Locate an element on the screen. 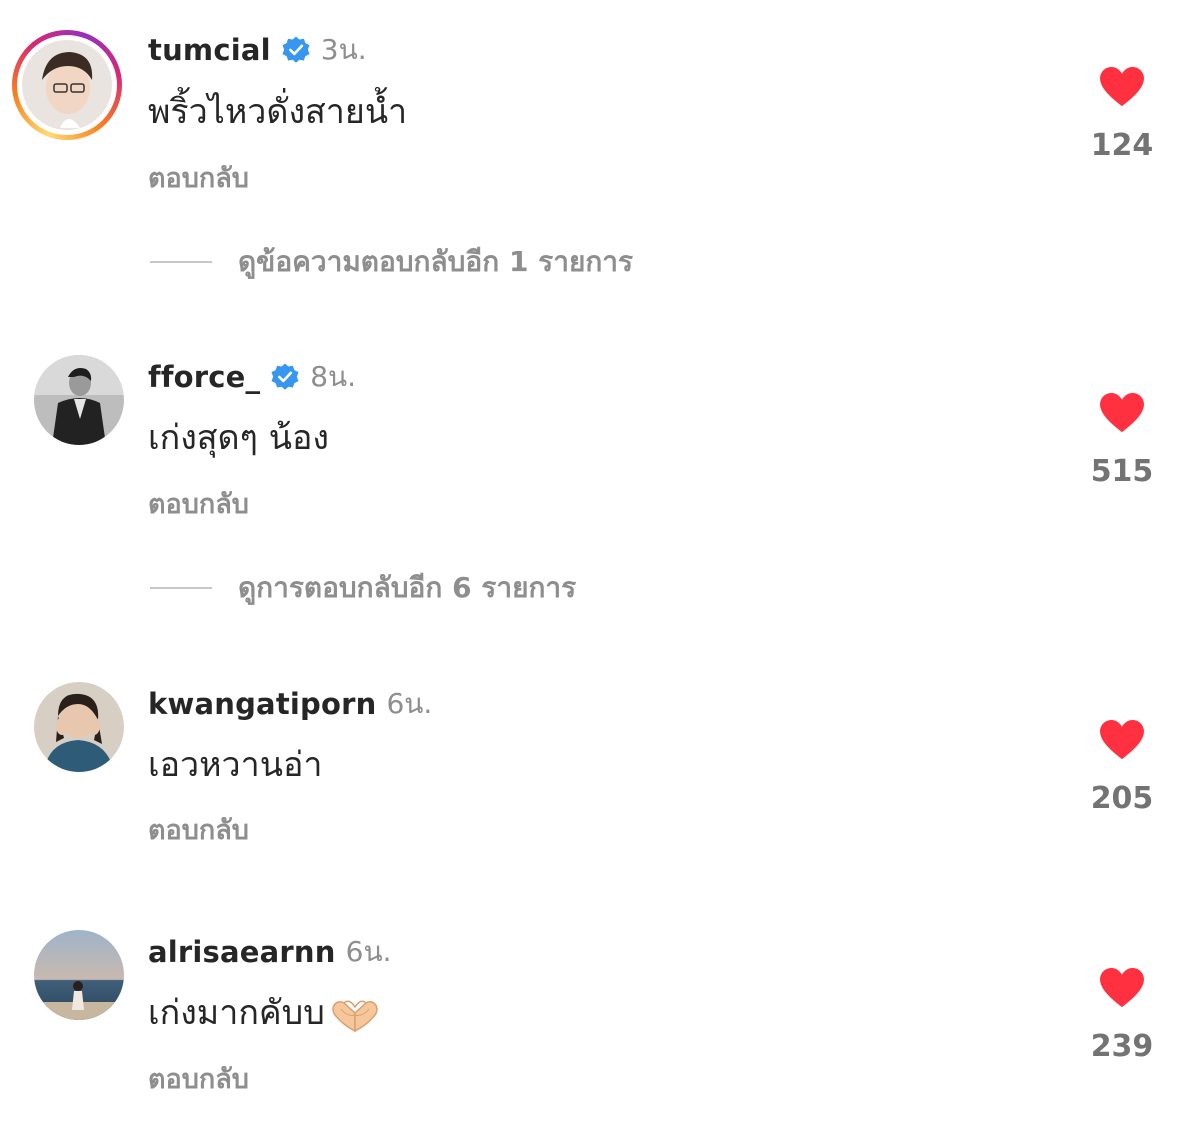 The height and width of the screenshot is (1134, 1200). username: kwangatiporn is located at coordinates (262, 704).